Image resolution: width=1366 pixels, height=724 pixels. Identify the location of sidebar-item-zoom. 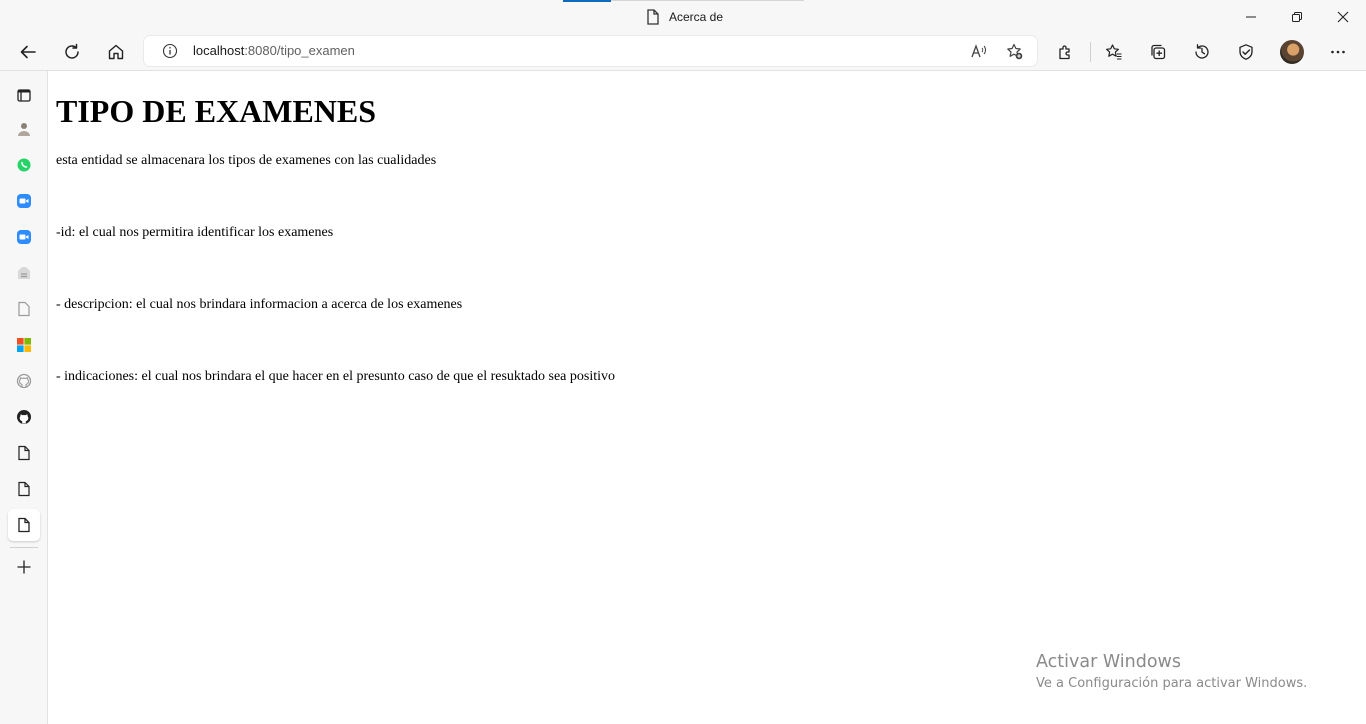
(24, 201).